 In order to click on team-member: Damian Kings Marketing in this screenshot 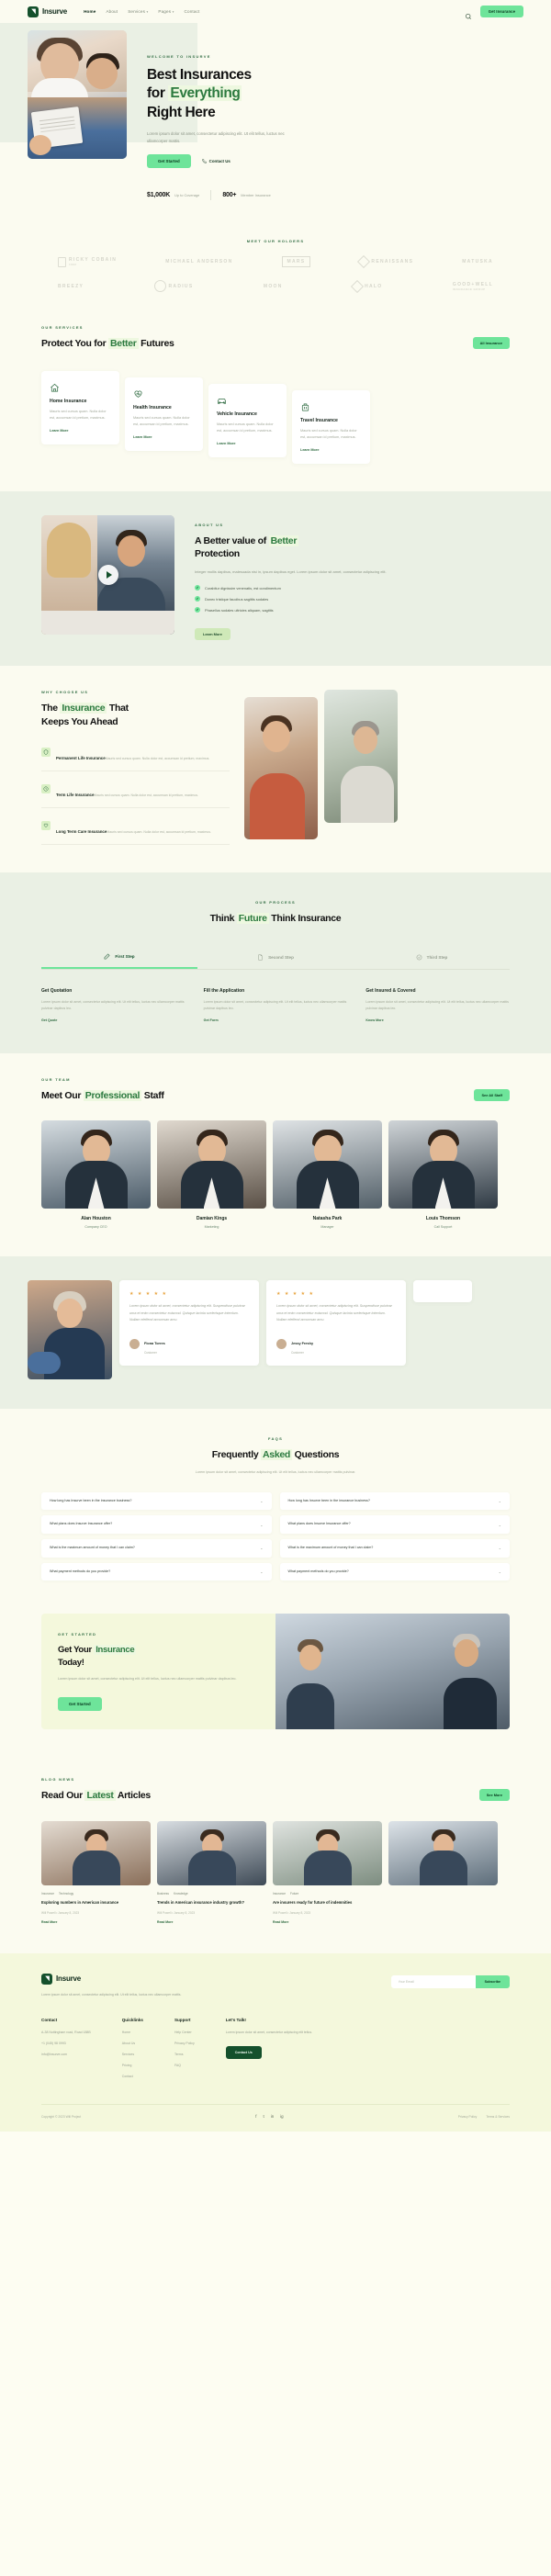, I will do `click(211, 1174)`.